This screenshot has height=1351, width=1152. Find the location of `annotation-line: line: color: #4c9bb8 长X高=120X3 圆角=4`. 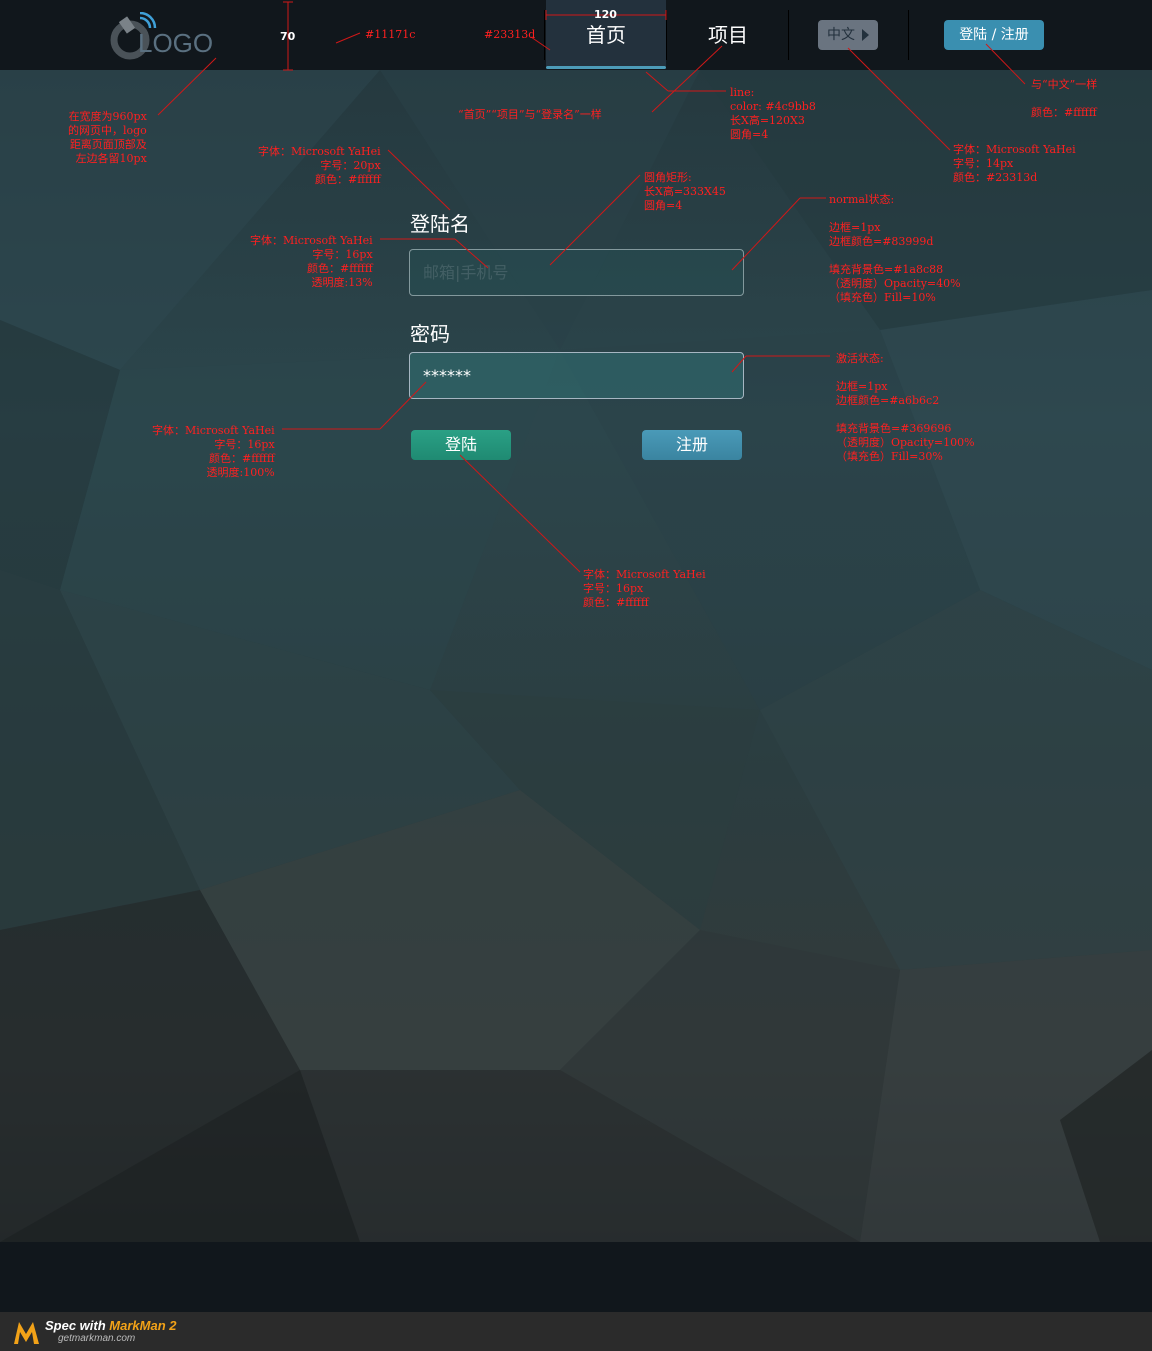

annotation-line: line: color: #4c9bb8 长X高=120X3 圆角=4 is located at coordinates (773, 113).